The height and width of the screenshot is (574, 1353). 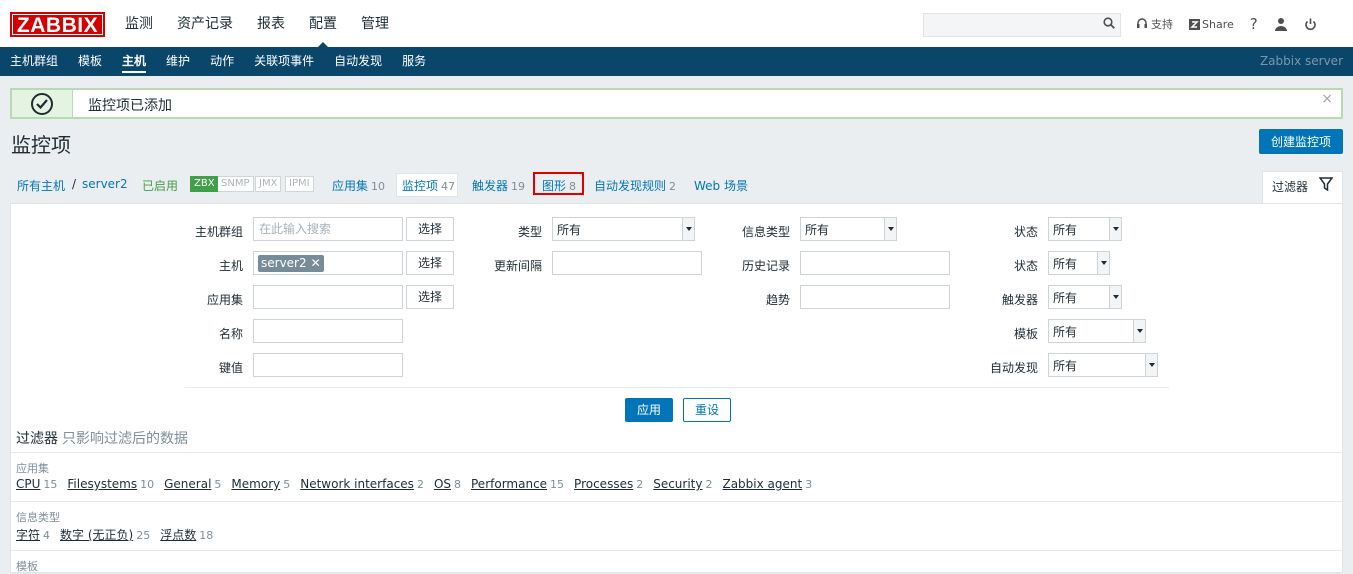 What do you see at coordinates (676, 550) in the screenshot?
I see `divider` at bounding box center [676, 550].